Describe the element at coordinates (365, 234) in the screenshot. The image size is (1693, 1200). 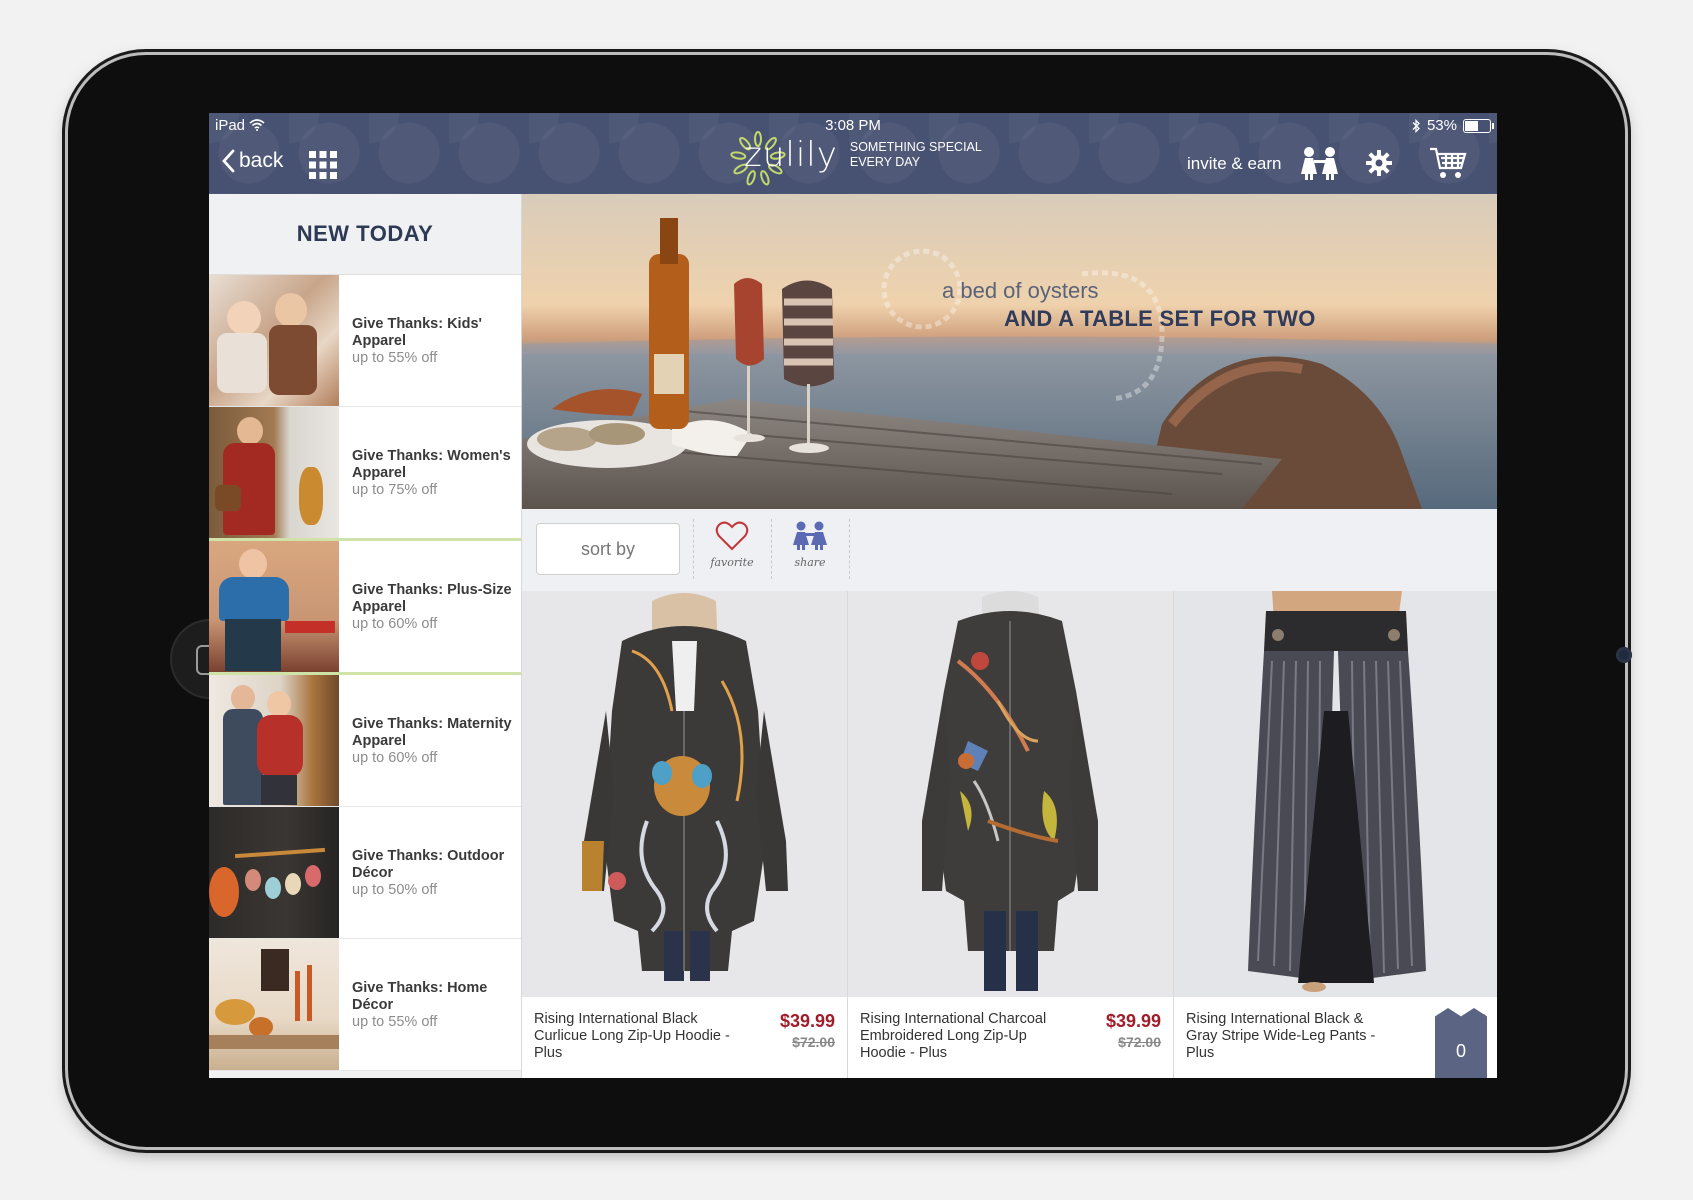
I see `sidebar-title: NEW TODAY` at that location.